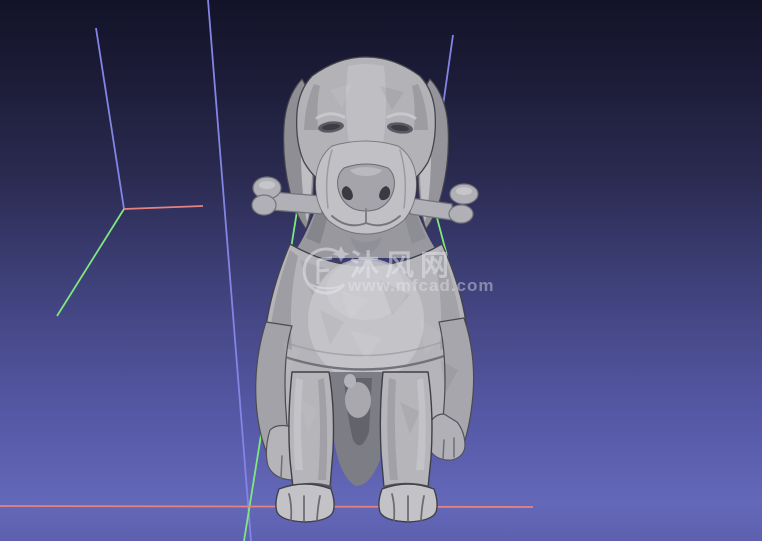 Image resolution: width=762 pixels, height=541 pixels. I want to click on dog-front-leg-left, so click(311, 430).